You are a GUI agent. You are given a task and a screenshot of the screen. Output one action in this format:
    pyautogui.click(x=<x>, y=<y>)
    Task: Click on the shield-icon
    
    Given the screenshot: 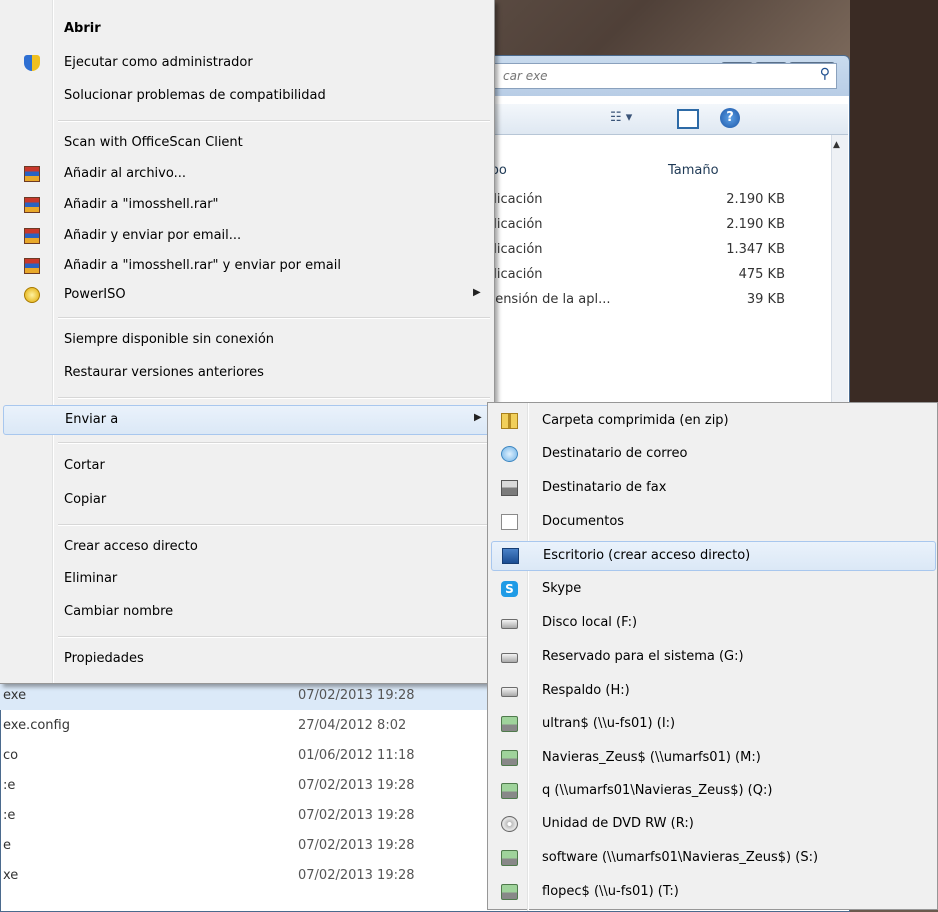 What is the action you would take?
    pyautogui.click(x=32, y=63)
    